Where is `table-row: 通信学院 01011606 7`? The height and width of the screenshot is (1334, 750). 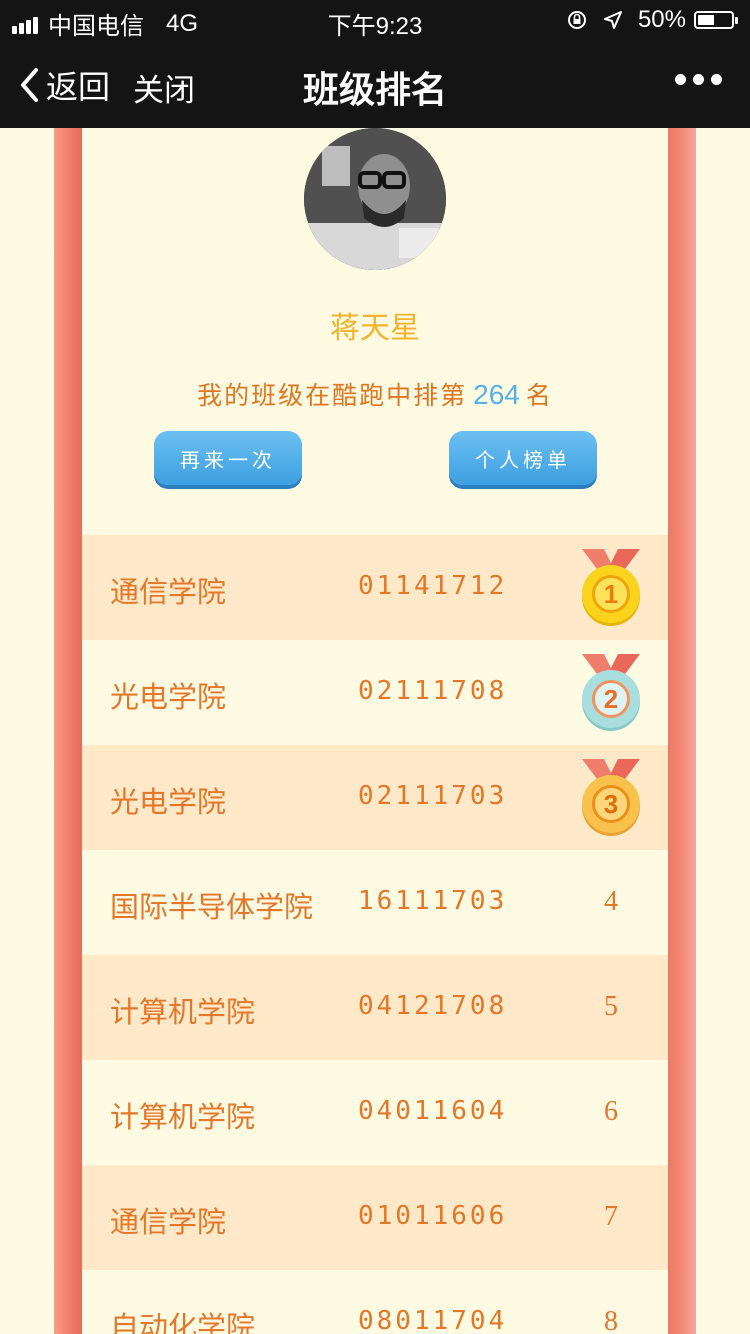 table-row: 通信学院 01011606 7 is located at coordinates (375, 1217).